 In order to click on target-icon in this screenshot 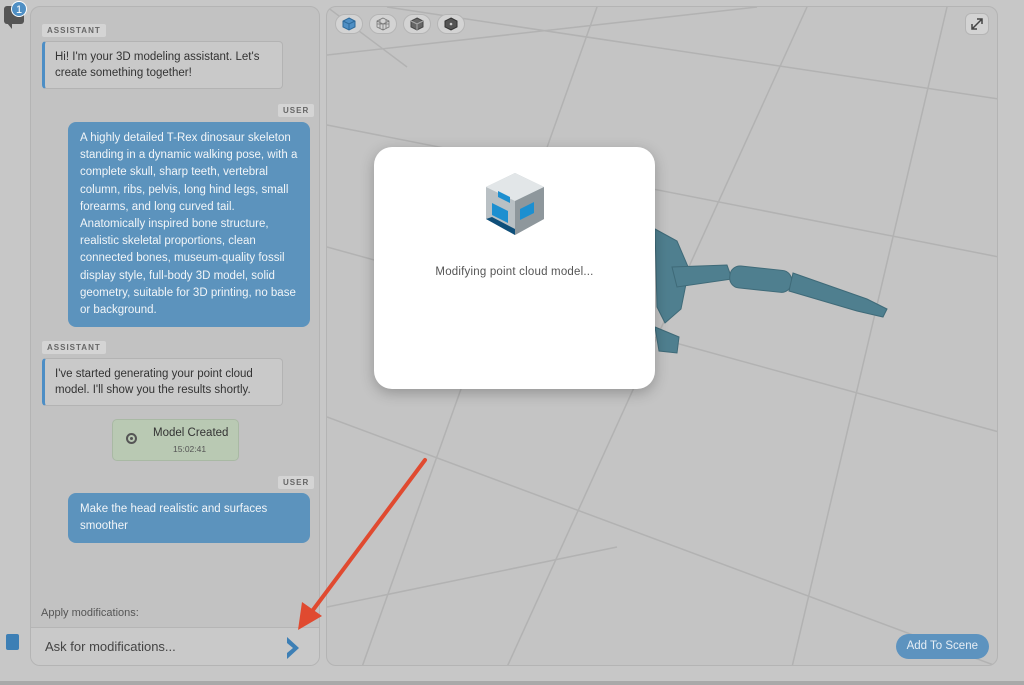, I will do `click(131, 438)`.